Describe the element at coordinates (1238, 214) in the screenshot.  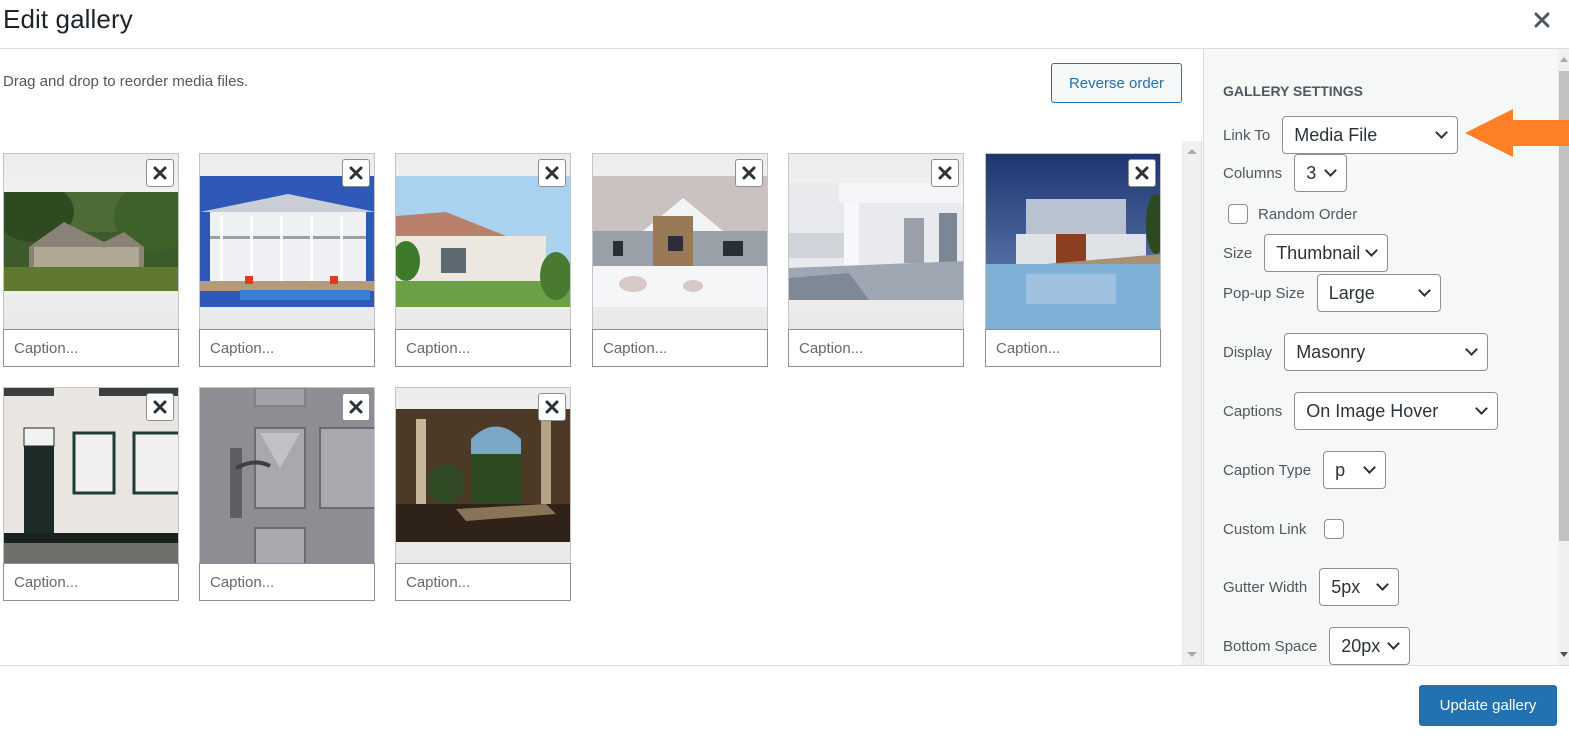
I see `random-order-checkbox` at that location.